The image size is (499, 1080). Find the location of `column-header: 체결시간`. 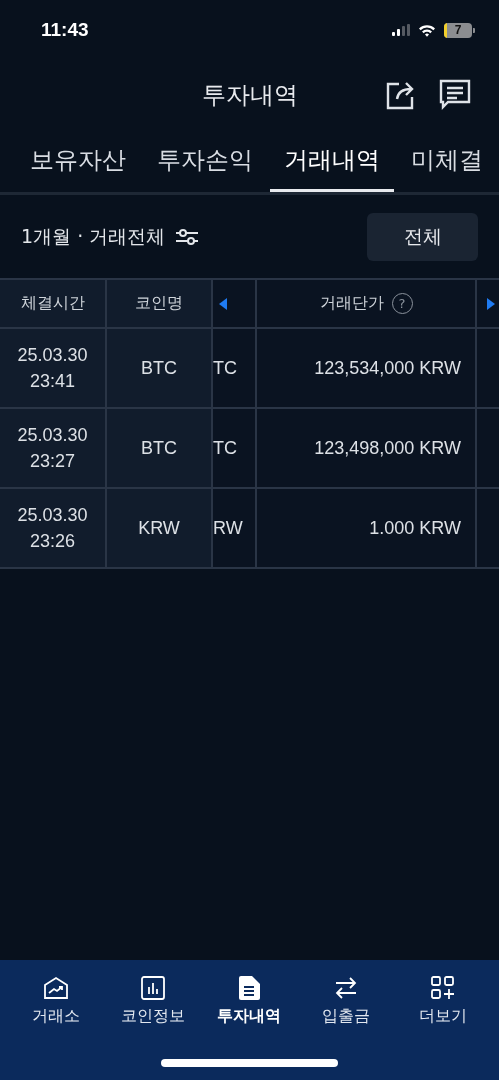

column-header: 체결시간 is located at coordinates (52, 303).